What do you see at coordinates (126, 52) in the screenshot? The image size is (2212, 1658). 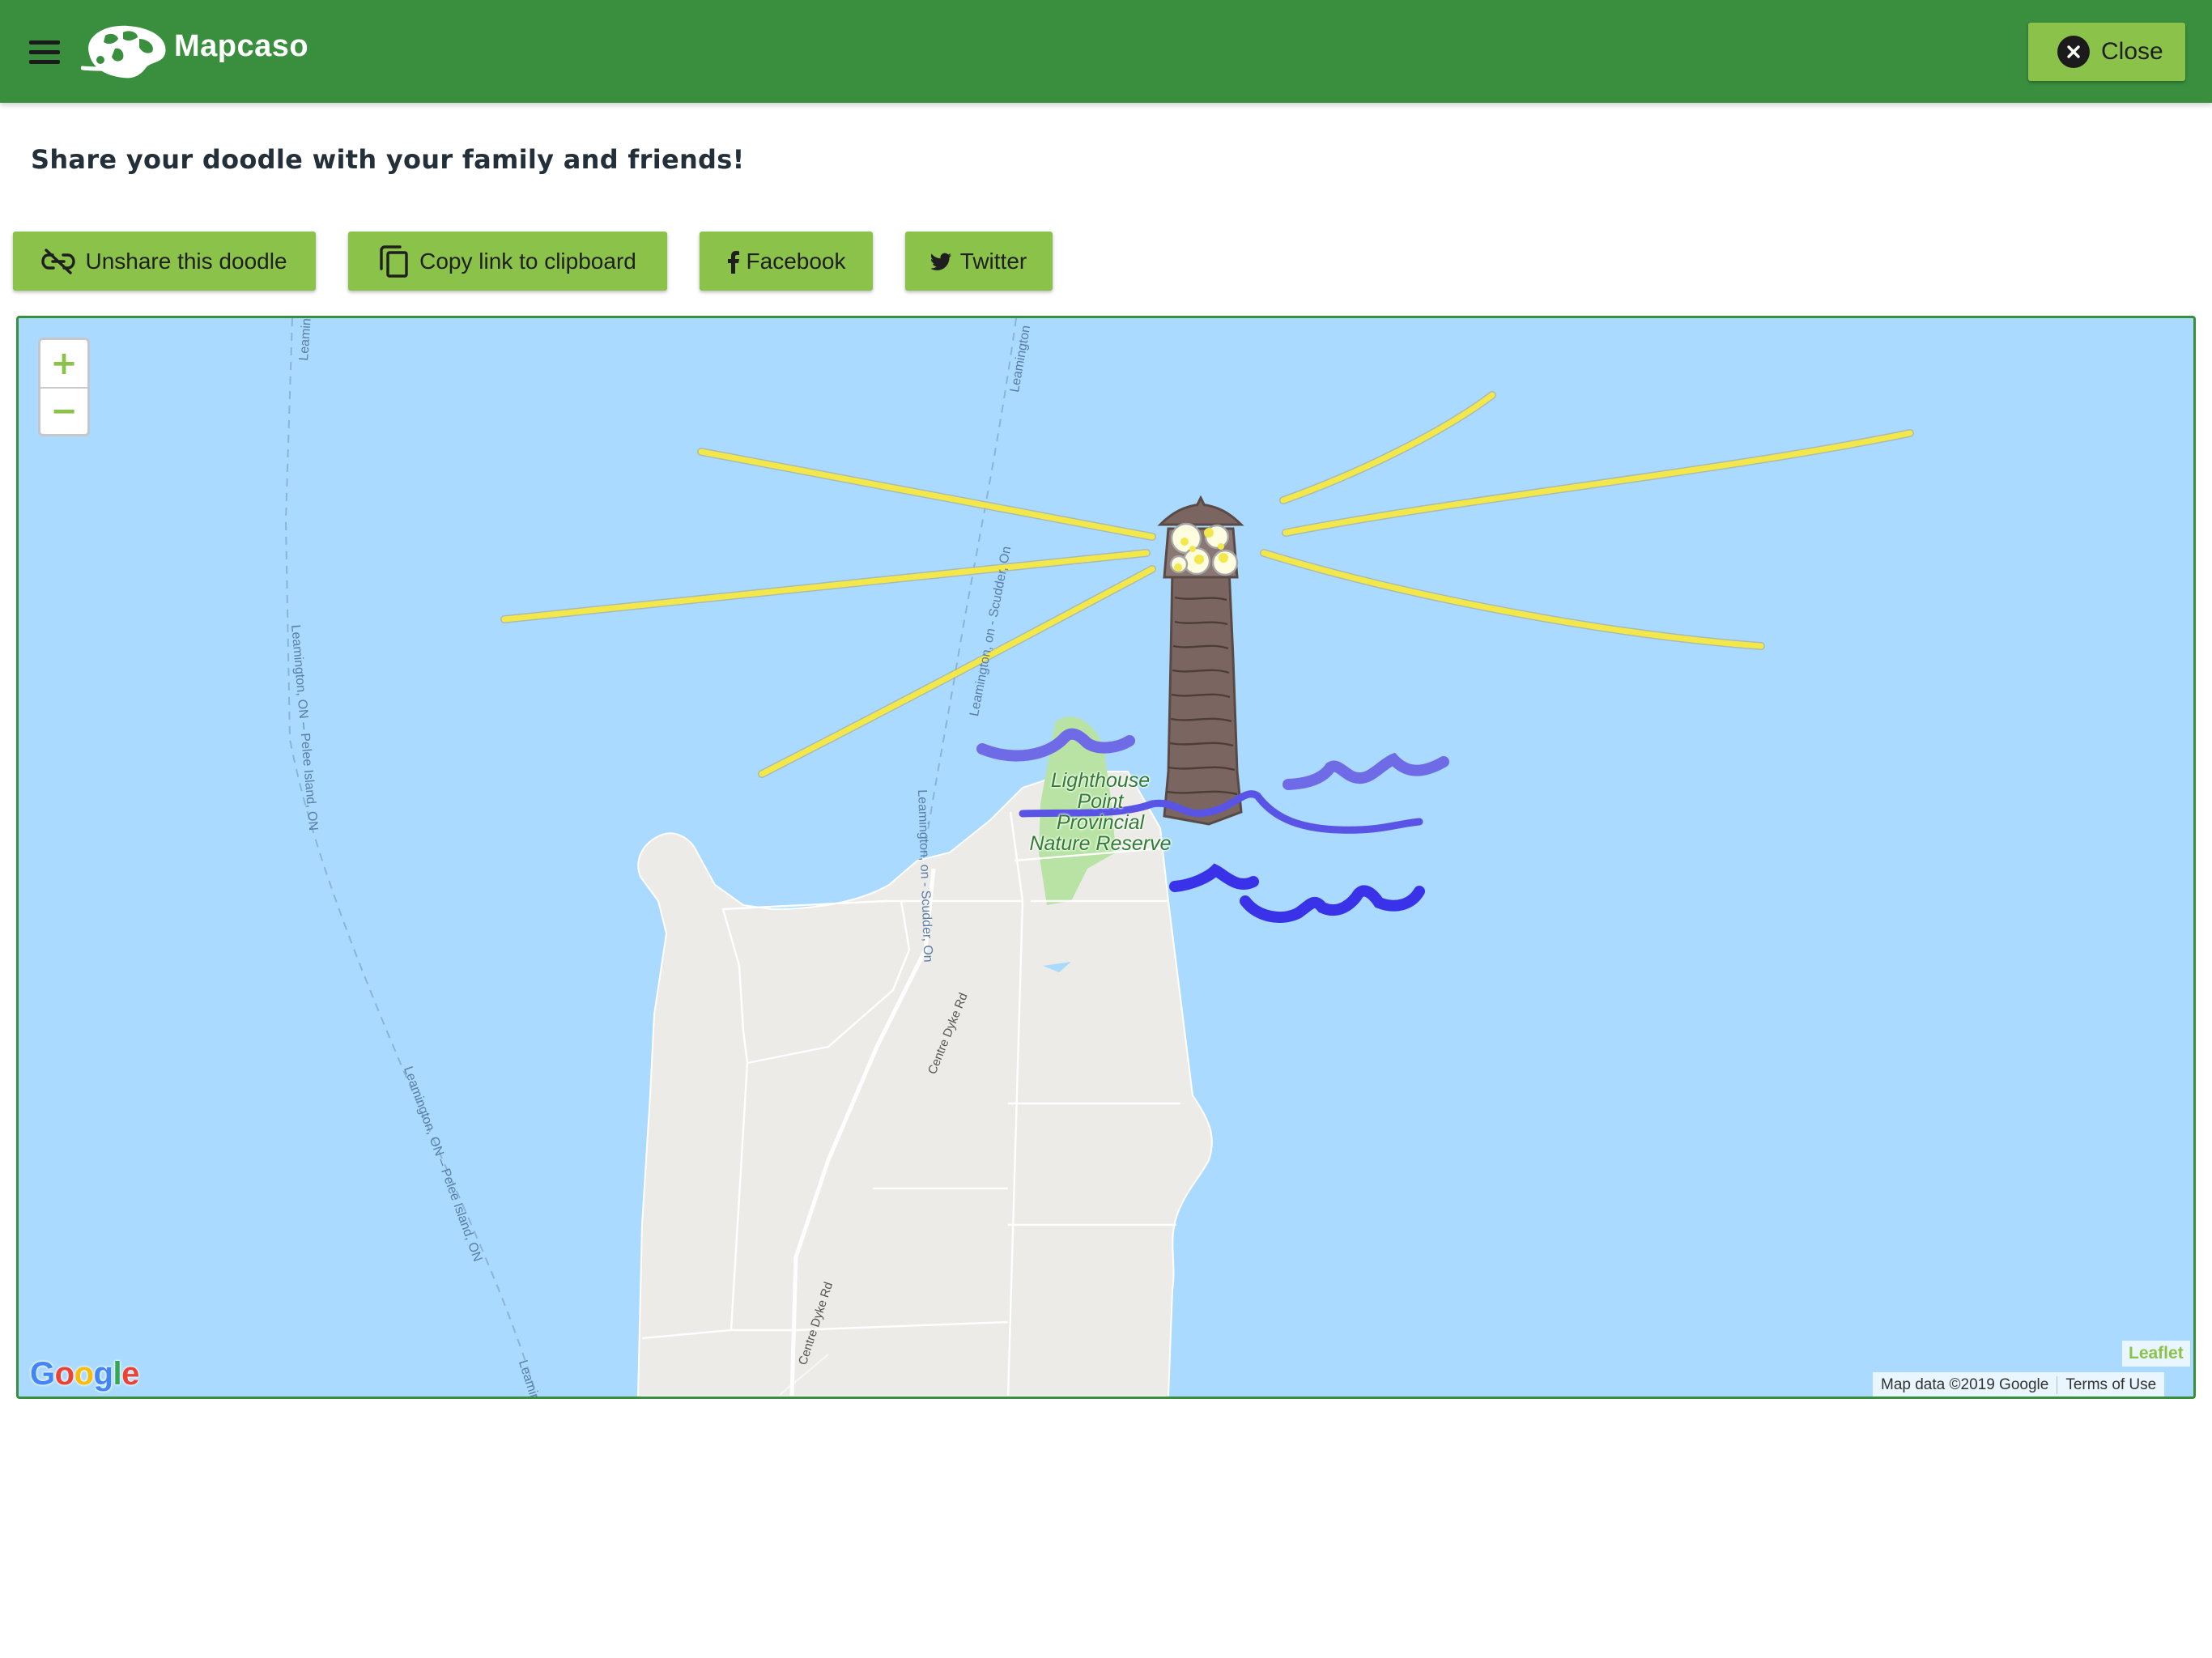 I see `palette-globe-logo-icon` at bounding box center [126, 52].